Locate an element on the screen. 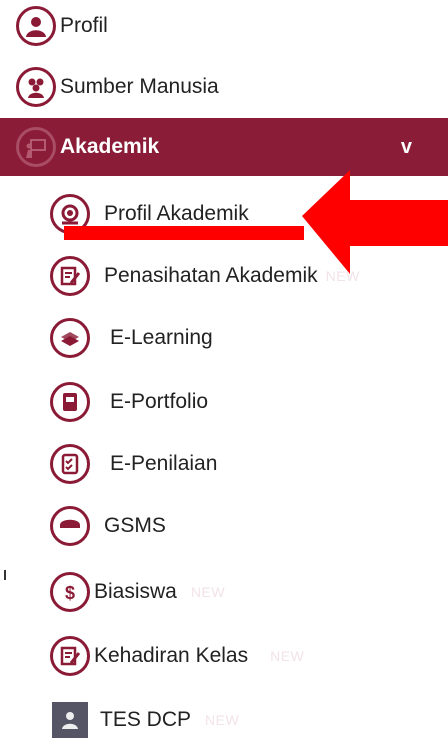 The height and width of the screenshot is (750, 448). submenu-item-e-learning: E-Learning is located at coordinates (224, 338).